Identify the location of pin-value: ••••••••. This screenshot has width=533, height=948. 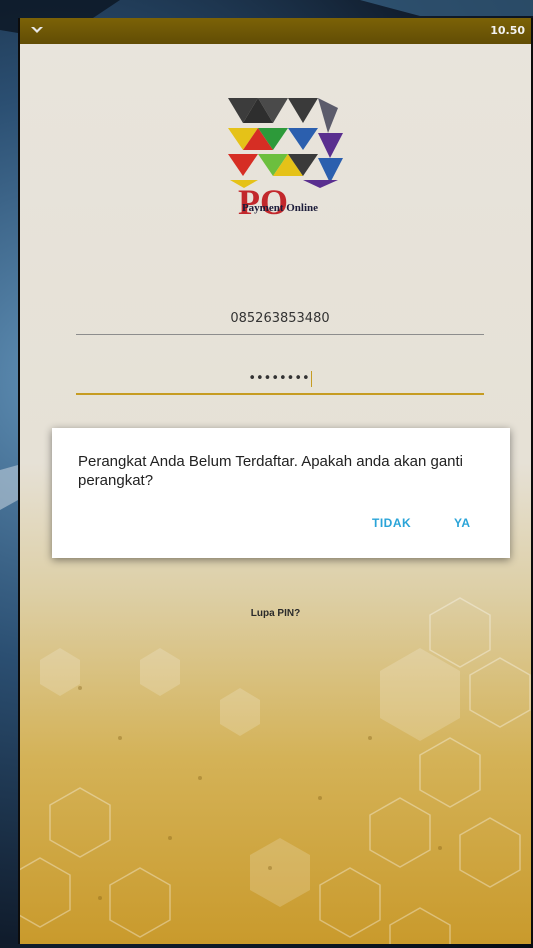
(279, 378).